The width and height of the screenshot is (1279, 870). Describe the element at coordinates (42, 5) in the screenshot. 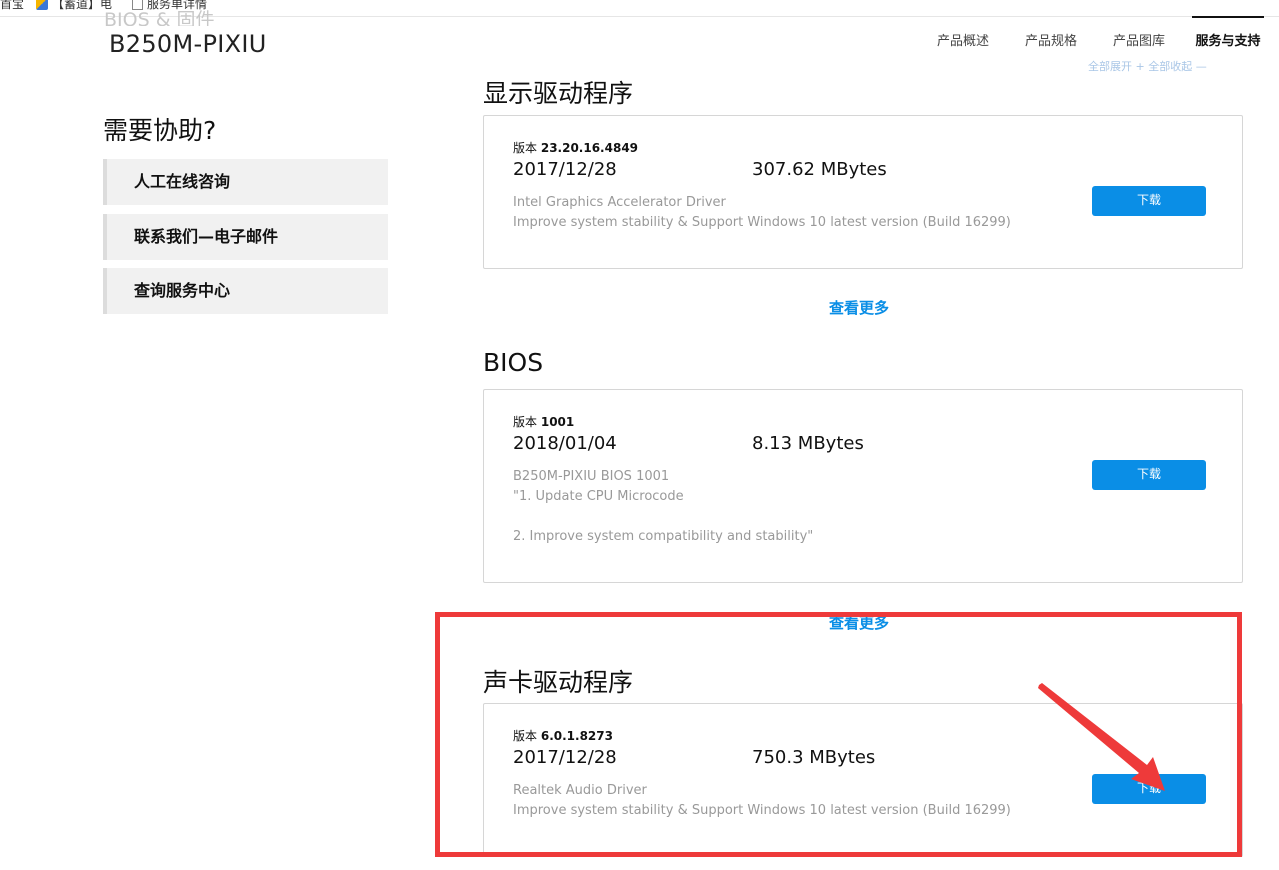

I see `site-favicon-icon` at that location.